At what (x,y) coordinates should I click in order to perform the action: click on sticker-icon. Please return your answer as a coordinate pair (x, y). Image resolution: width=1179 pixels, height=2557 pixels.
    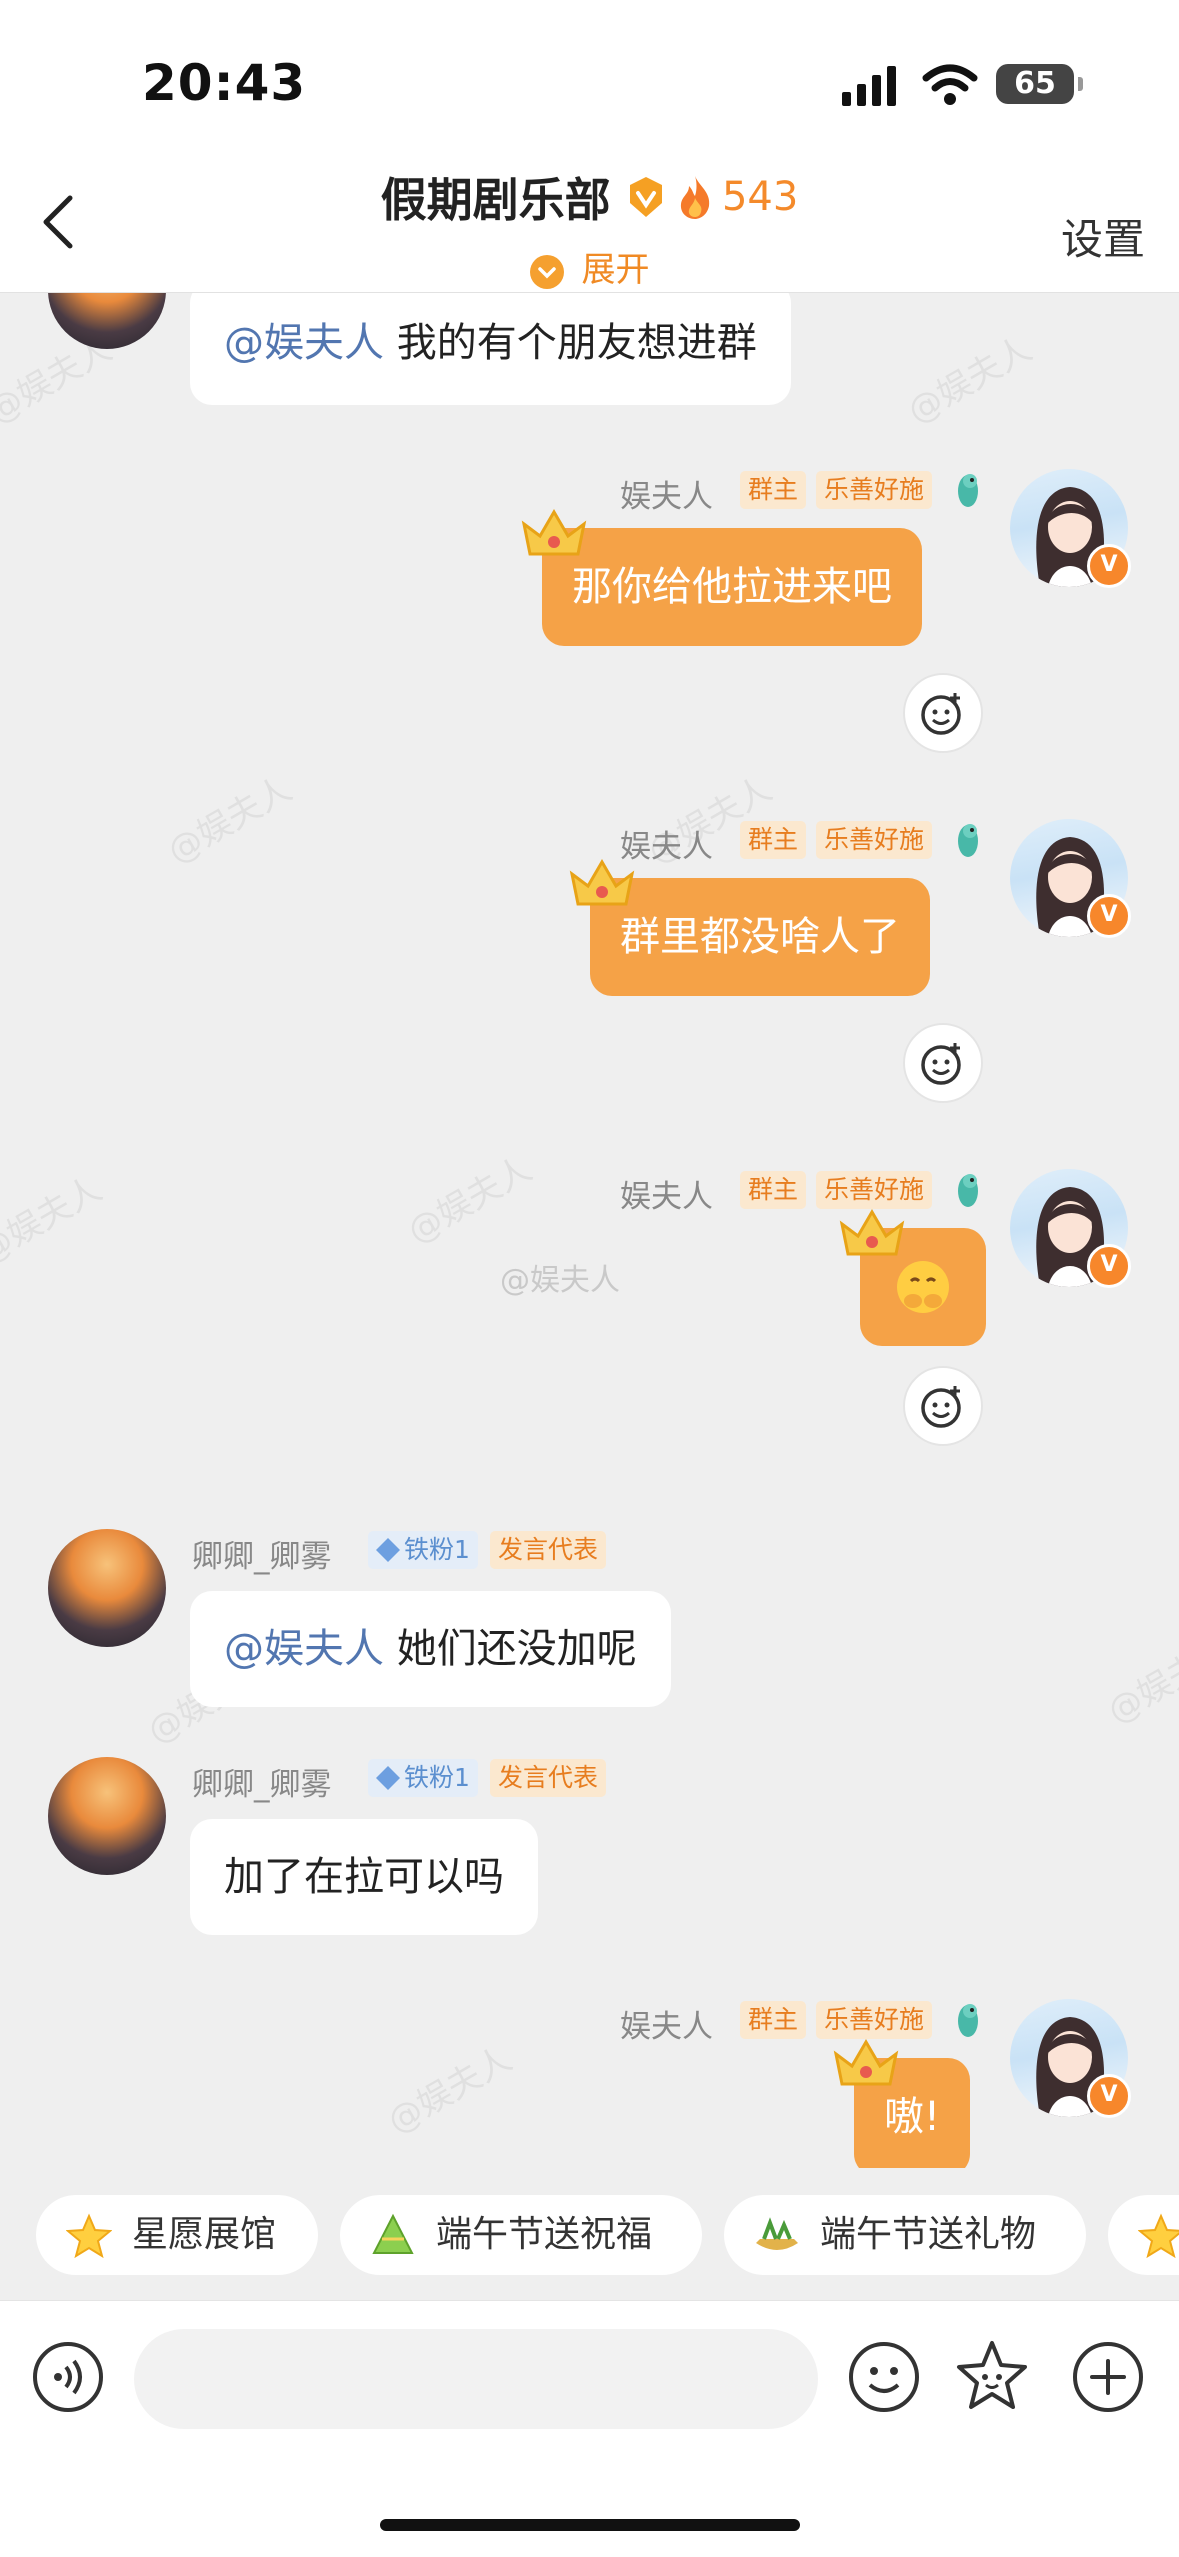
    Looking at the image, I should click on (992, 2377).